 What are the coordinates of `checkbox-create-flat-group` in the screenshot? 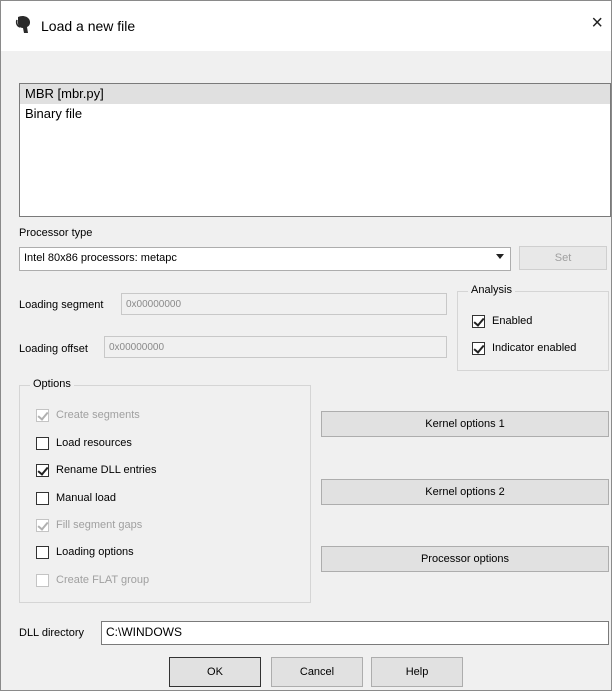 It's located at (42, 580).